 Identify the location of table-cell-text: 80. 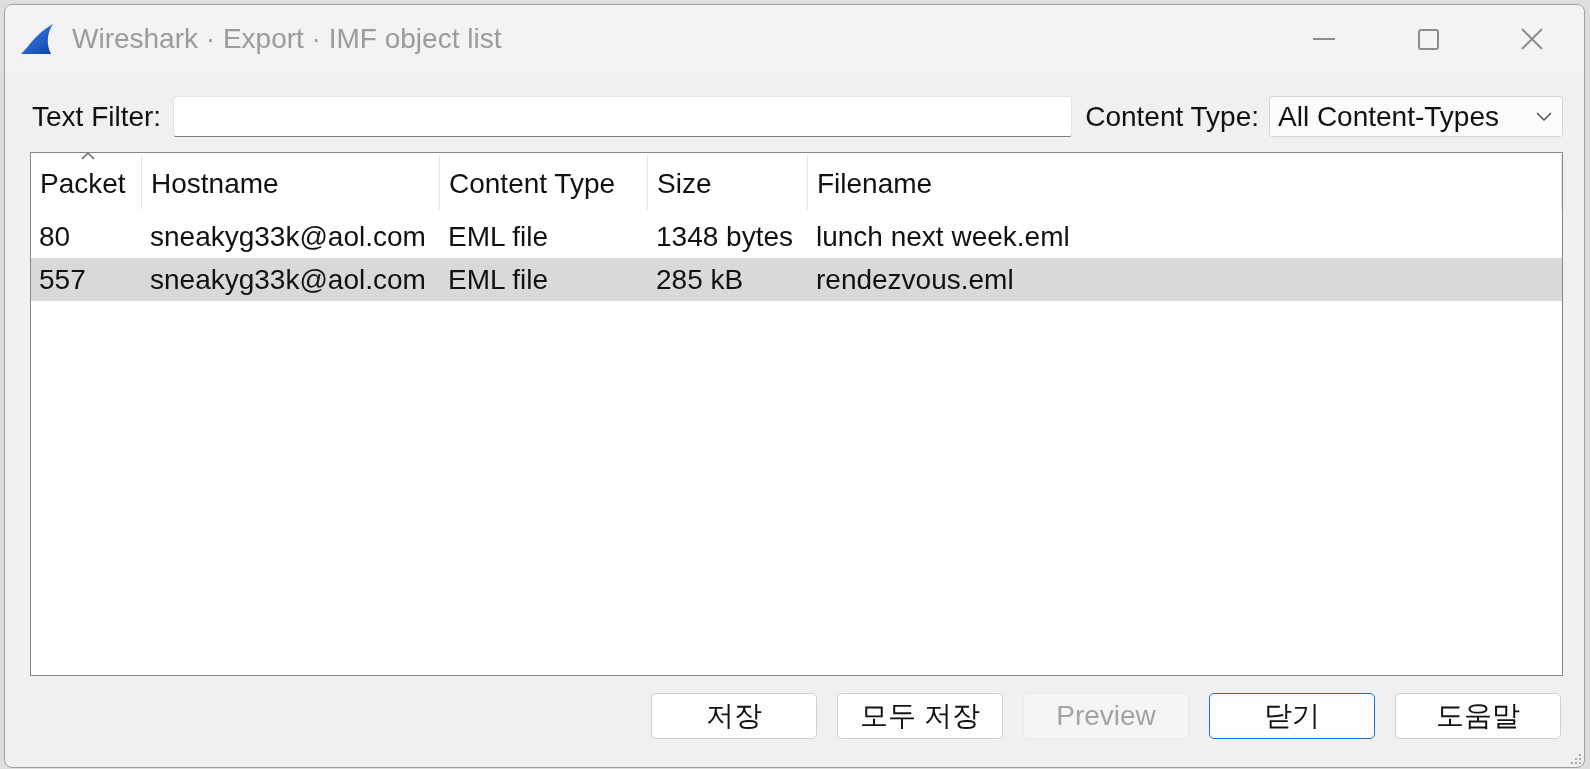
(55, 236).